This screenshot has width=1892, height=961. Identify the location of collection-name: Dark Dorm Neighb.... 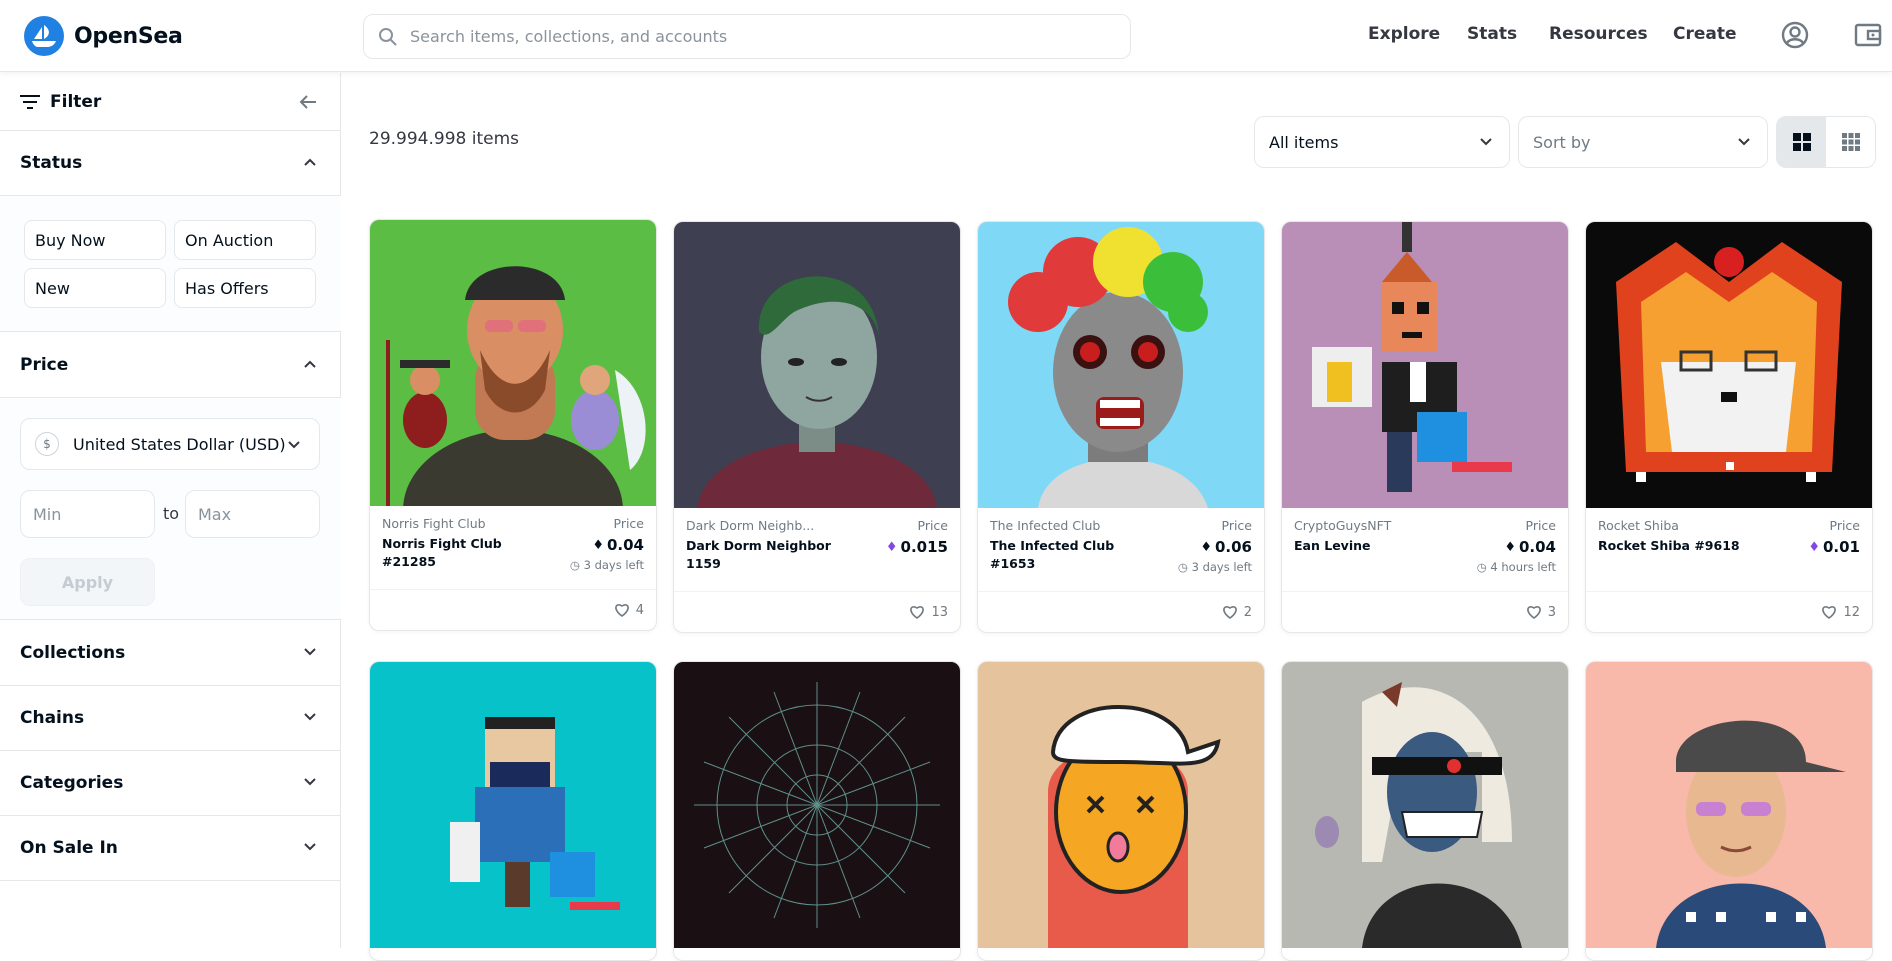
(761, 525).